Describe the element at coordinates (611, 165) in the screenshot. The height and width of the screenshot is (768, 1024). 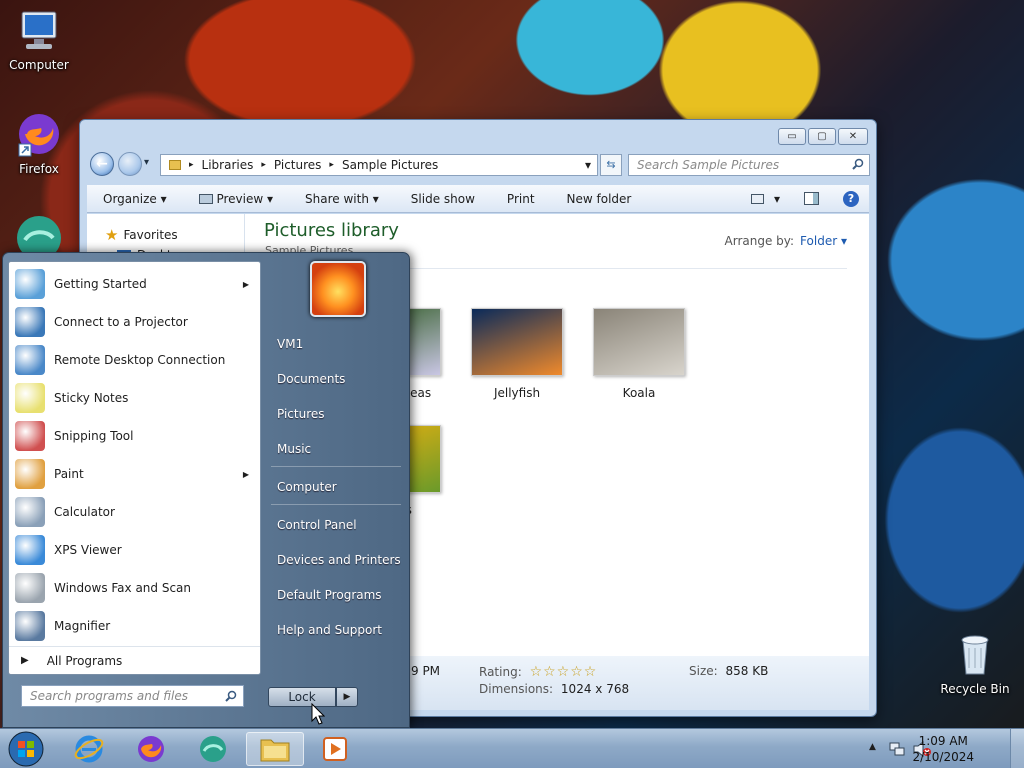
I see `refresh-button: ⇆` at that location.